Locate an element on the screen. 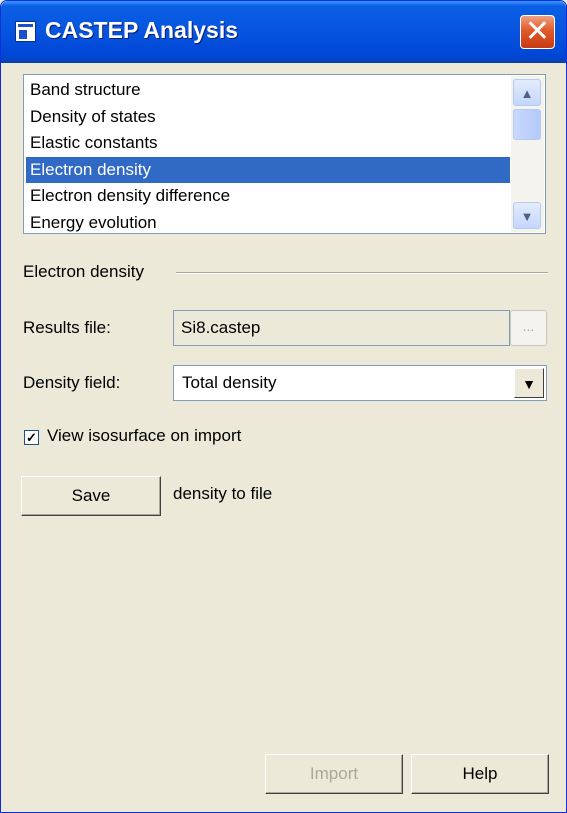 This screenshot has height=813, width=567. chevron-down-icon: ▼ is located at coordinates (529, 383).